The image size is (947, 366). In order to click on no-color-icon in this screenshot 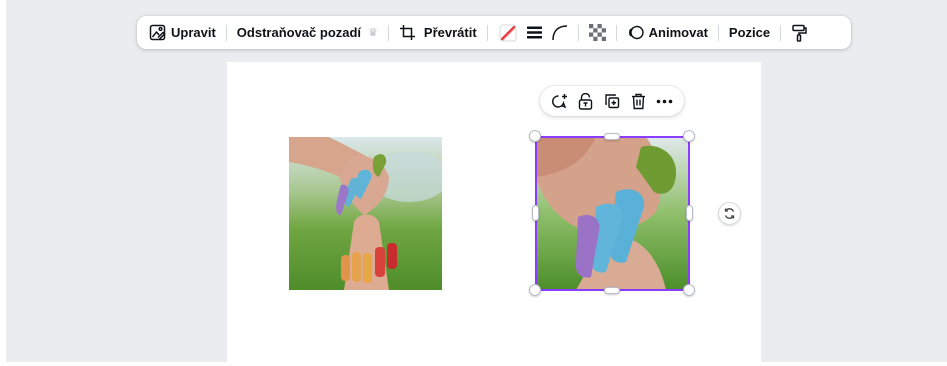, I will do `click(508, 33)`.